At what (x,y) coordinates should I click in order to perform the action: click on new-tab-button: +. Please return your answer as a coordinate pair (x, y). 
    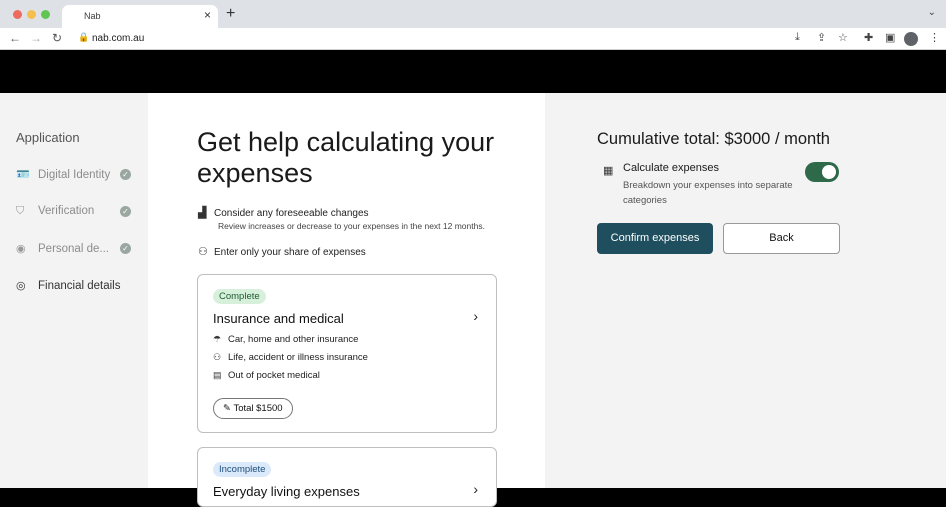
    Looking at the image, I should click on (230, 14).